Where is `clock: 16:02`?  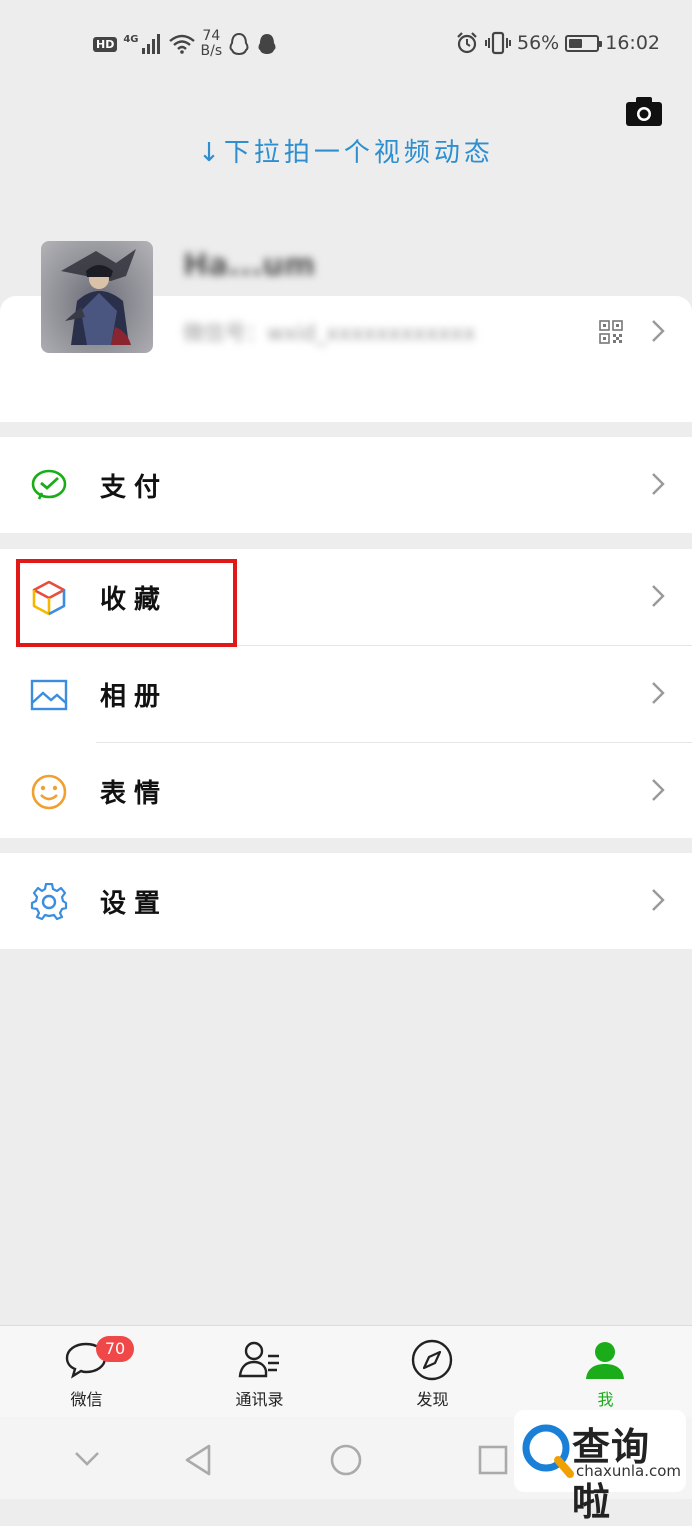
clock: 16:02 is located at coordinates (632, 43).